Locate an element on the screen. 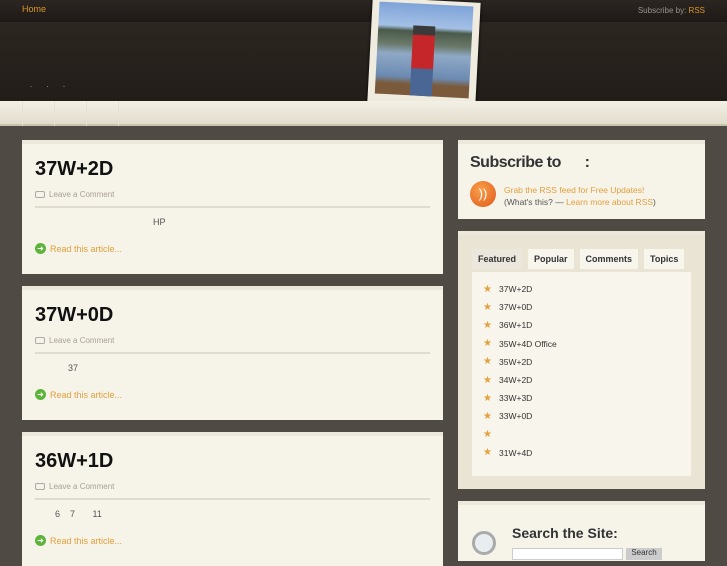  list-item: ★ 35W+4D Office is located at coordinates (581, 344).